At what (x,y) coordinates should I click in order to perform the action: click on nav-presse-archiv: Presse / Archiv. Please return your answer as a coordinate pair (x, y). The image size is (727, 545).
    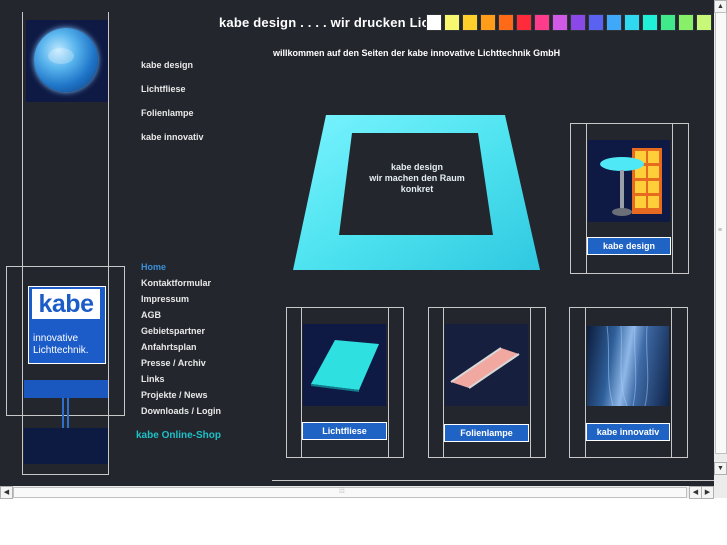
    Looking at the image, I should click on (173, 363).